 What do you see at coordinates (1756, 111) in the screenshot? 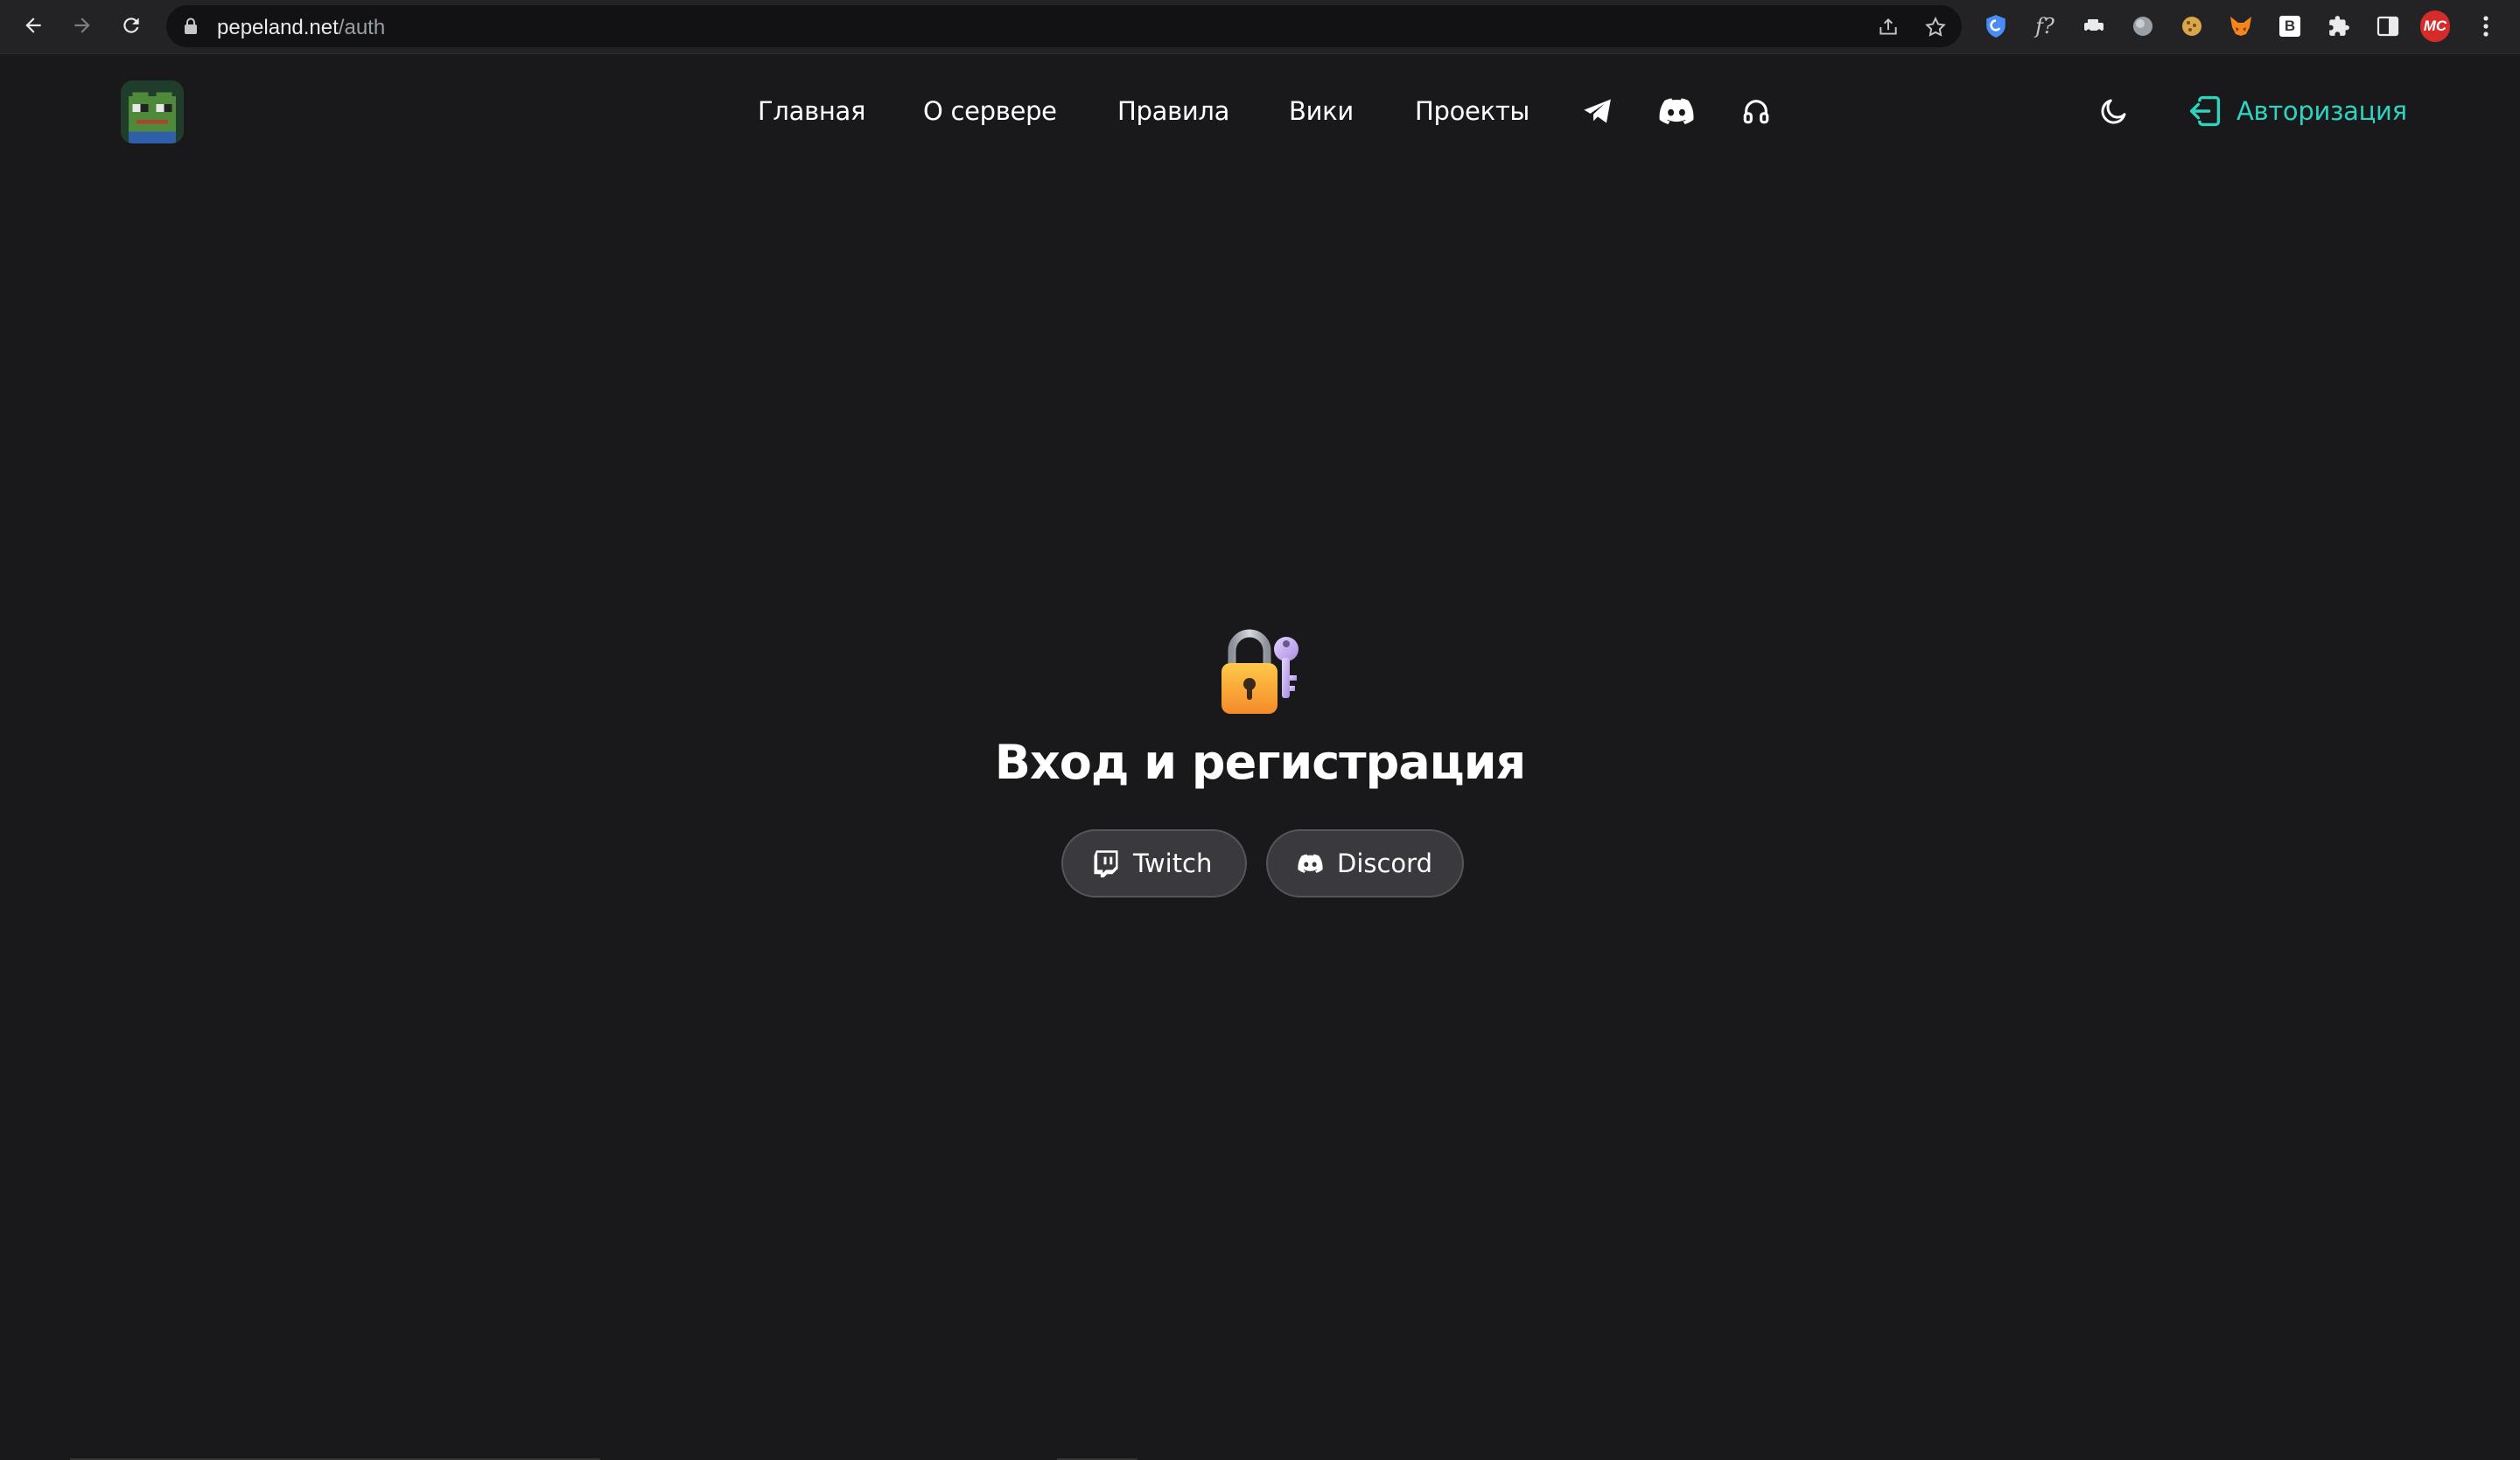
I see `headphones-icon` at bounding box center [1756, 111].